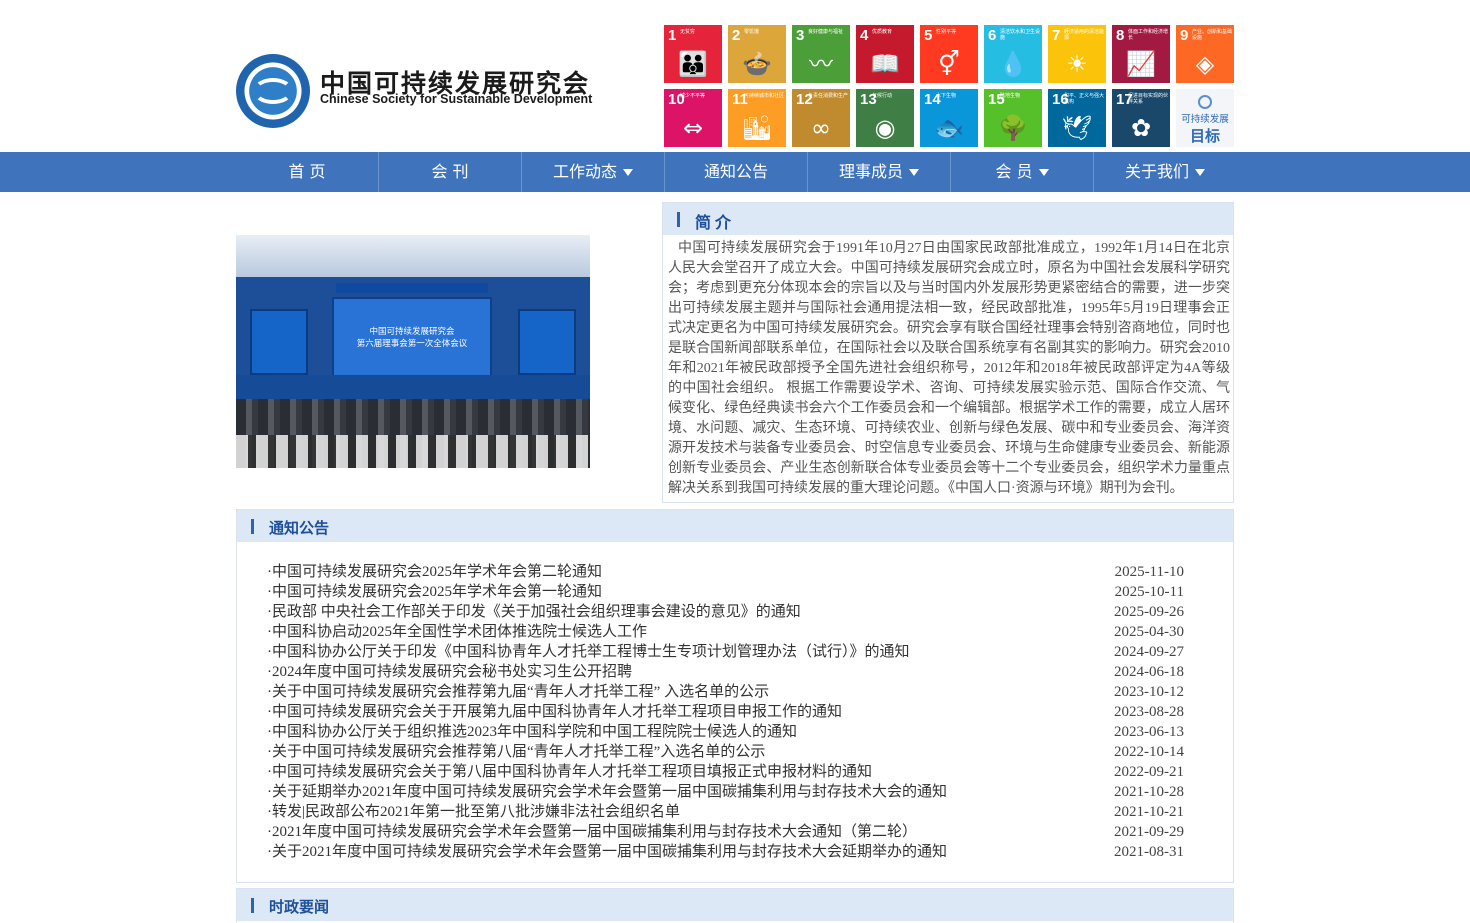 The image size is (1470, 923). What do you see at coordinates (693, 54) in the screenshot?
I see `sdg-goal-1: 1 无贫穷 👪` at bounding box center [693, 54].